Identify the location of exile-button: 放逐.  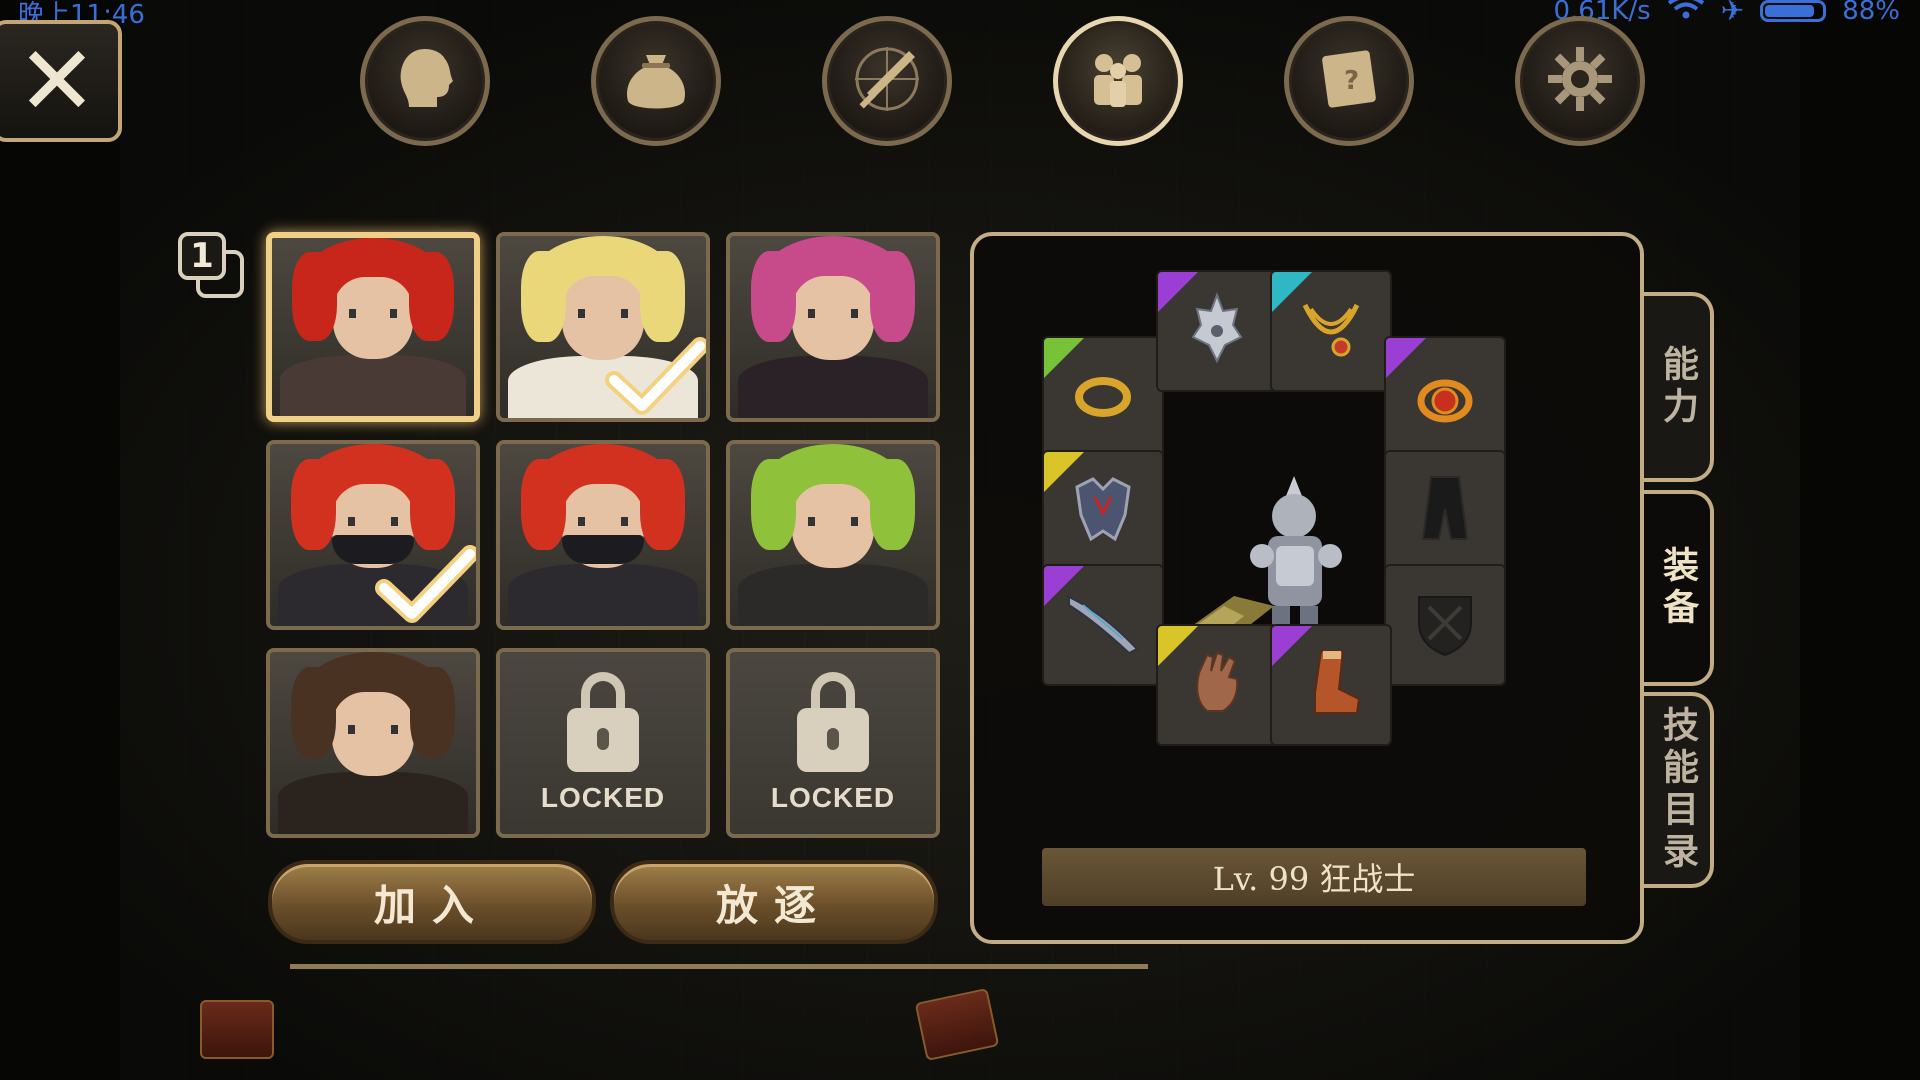
(774, 902).